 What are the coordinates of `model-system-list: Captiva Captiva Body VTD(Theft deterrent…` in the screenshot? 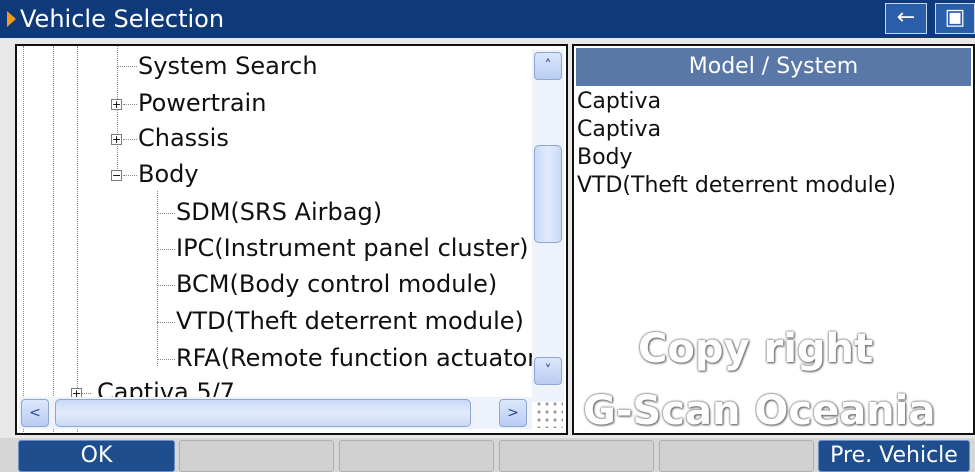 It's located at (736, 144).